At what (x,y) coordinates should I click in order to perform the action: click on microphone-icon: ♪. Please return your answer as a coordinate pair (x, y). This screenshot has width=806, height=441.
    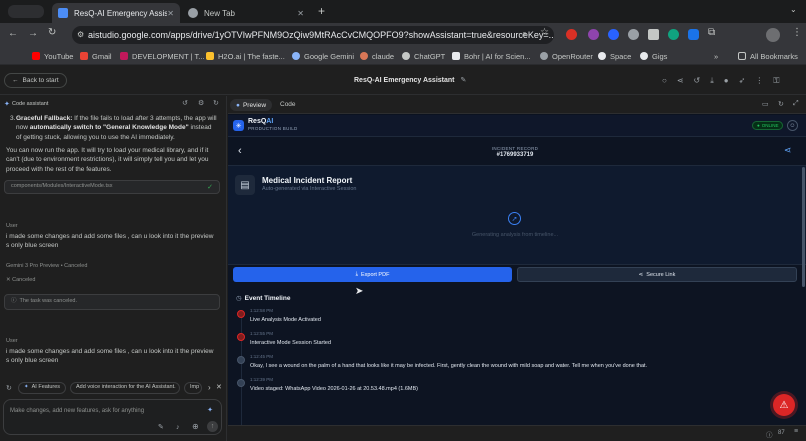
    Looking at the image, I should click on (178, 427).